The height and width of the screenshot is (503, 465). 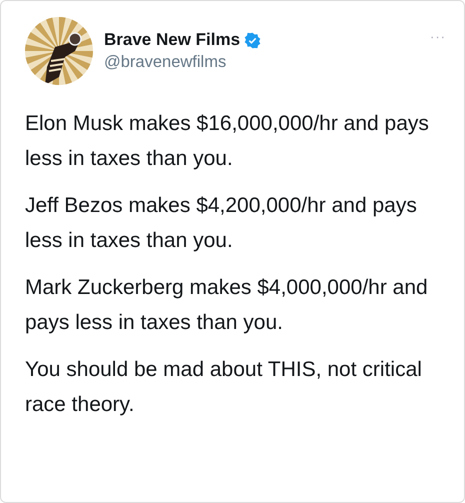 What do you see at coordinates (224, 387) in the screenshot?
I see `tweet-paragraph: You should be mad about THIS, not critical race theory.` at bounding box center [224, 387].